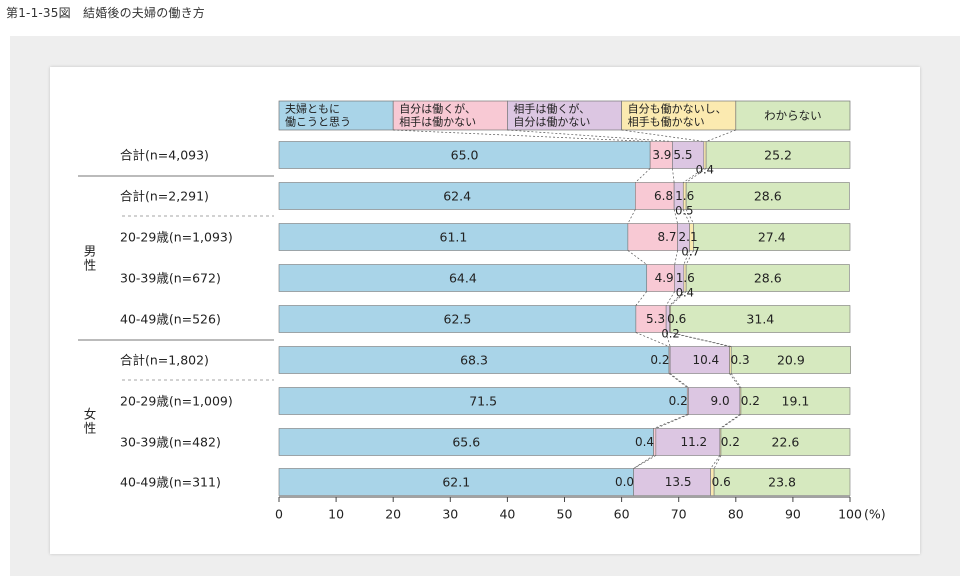 Image resolution: width=972 pixels, height=581 pixels. What do you see at coordinates (655, 319) in the screenshot?
I see `data-label: 5.3` at bounding box center [655, 319].